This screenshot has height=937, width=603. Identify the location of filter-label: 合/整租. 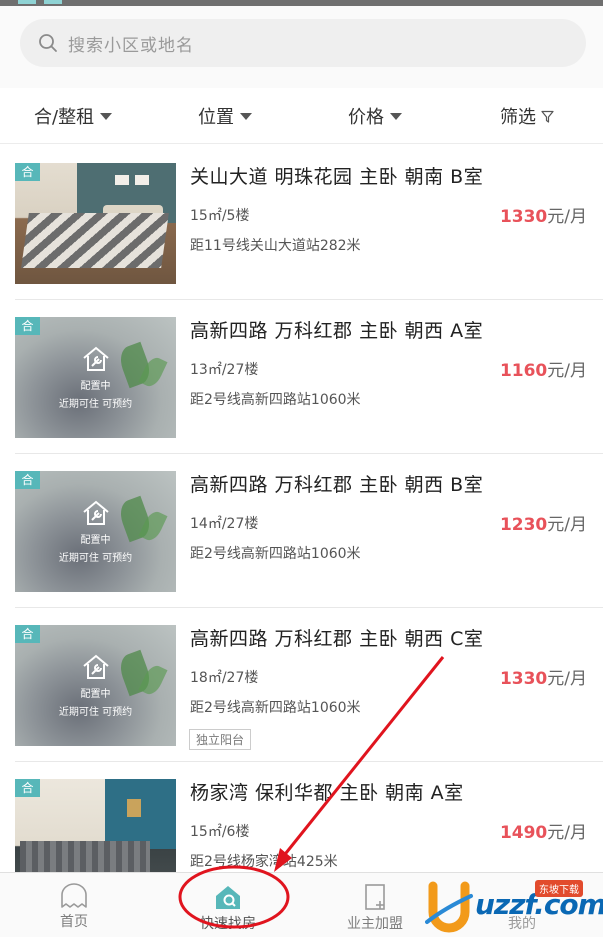
(64, 117).